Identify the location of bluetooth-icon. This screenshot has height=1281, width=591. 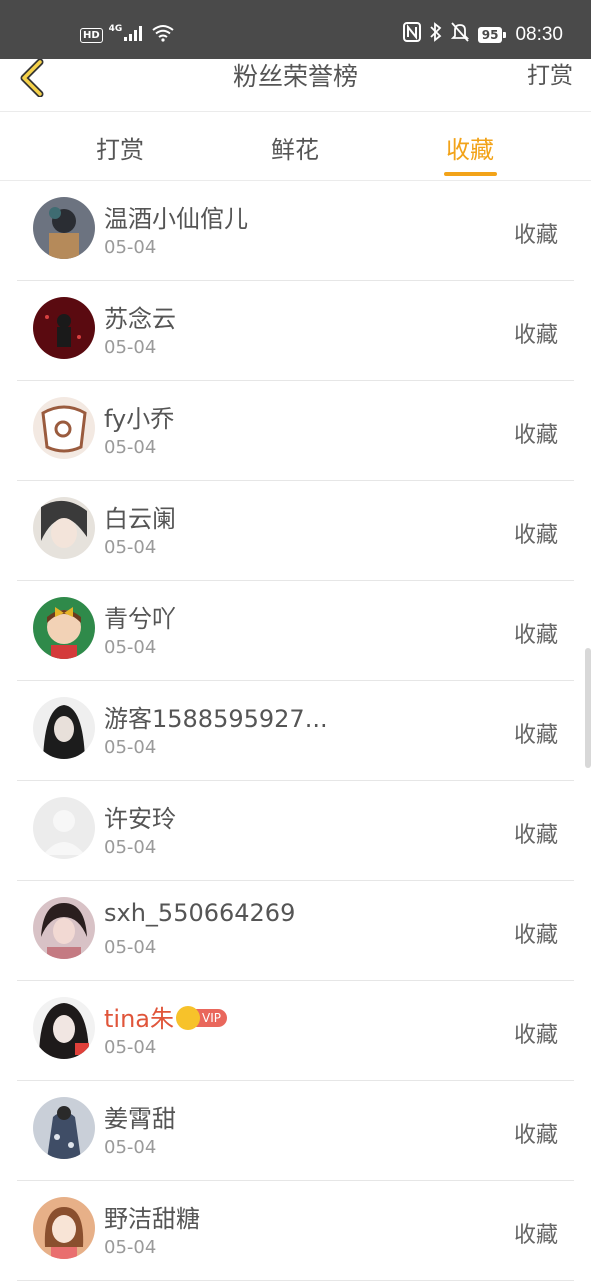
(436, 34).